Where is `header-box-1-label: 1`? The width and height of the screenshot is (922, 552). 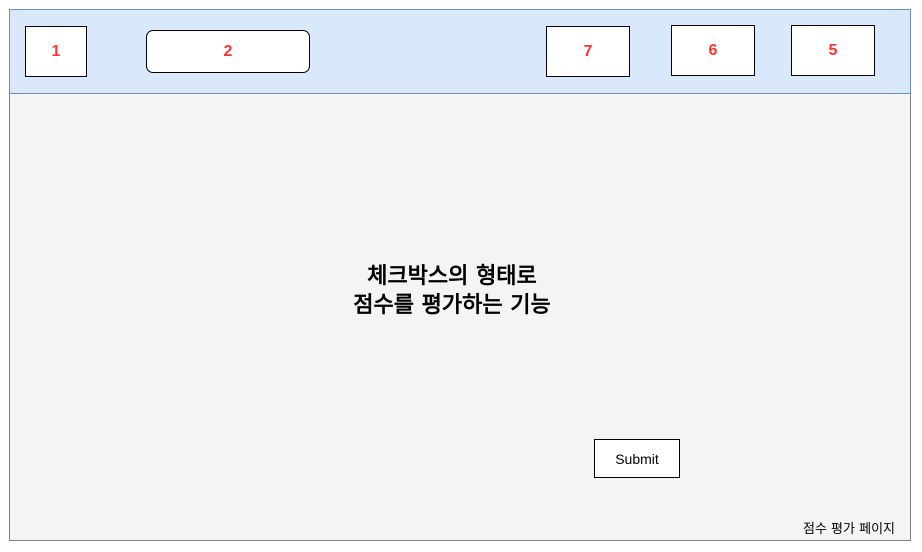 header-box-1-label: 1 is located at coordinates (56, 51).